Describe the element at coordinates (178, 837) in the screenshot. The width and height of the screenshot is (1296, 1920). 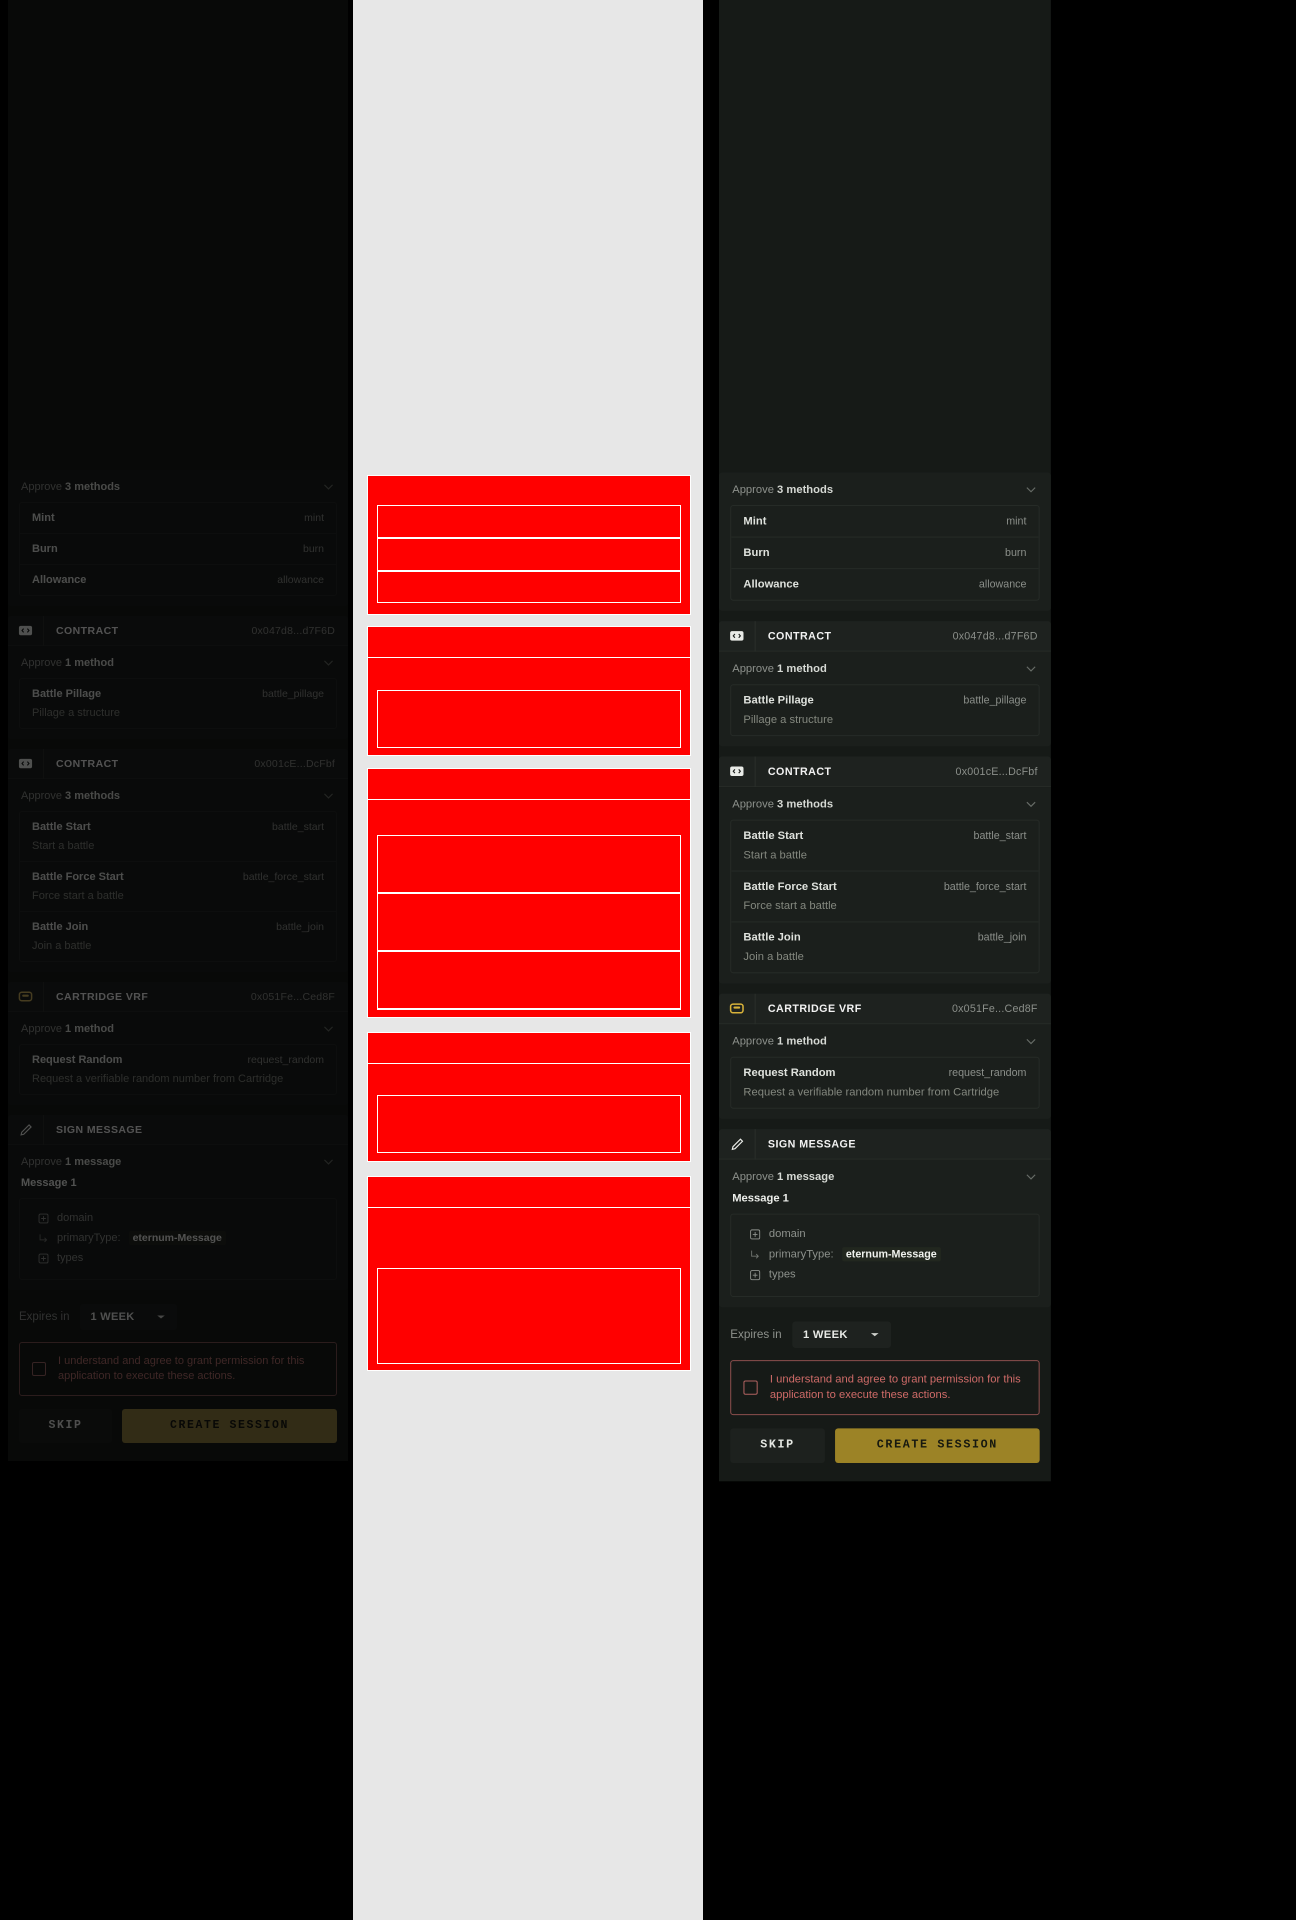
I see `method-row: Battle Start battle_start Start a battle` at that location.